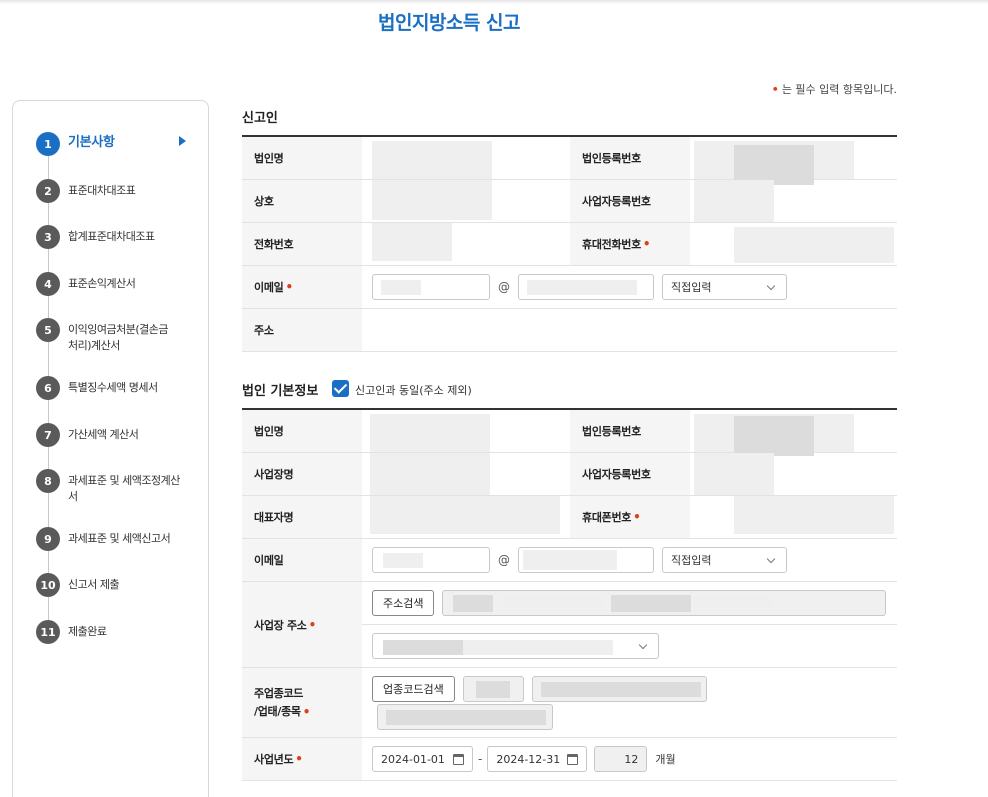 Image resolution: width=988 pixels, height=797 pixels. I want to click on industry-code-input, so click(493, 689).